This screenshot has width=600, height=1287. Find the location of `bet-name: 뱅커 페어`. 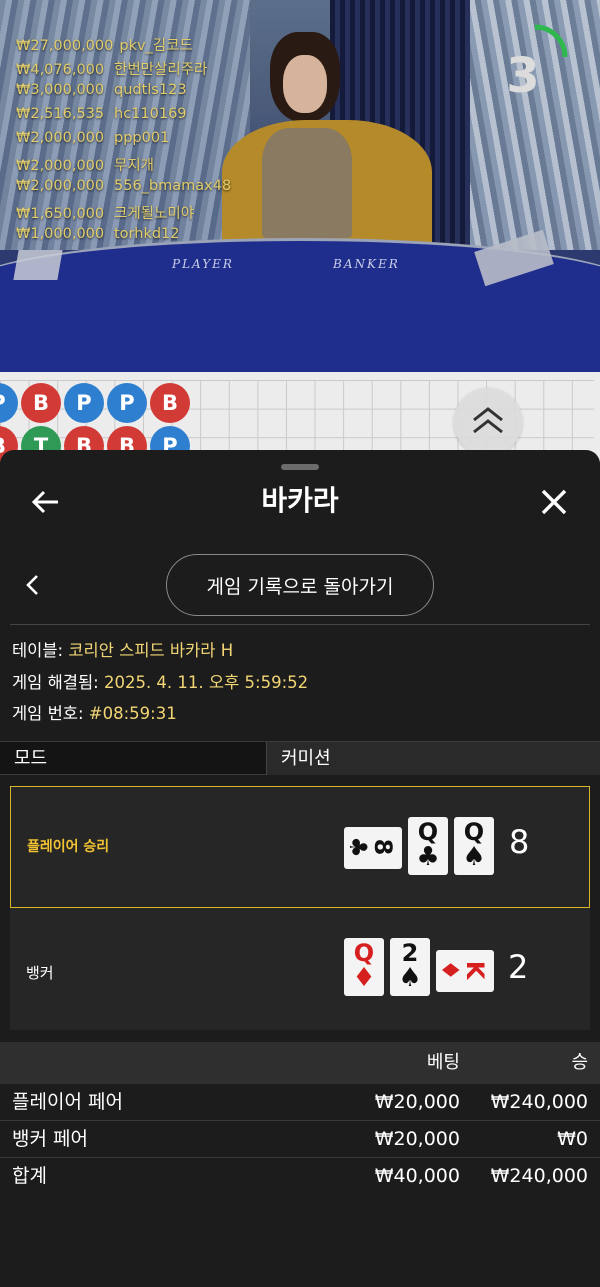

bet-name: 뱅커 페어 is located at coordinates (50, 1139).